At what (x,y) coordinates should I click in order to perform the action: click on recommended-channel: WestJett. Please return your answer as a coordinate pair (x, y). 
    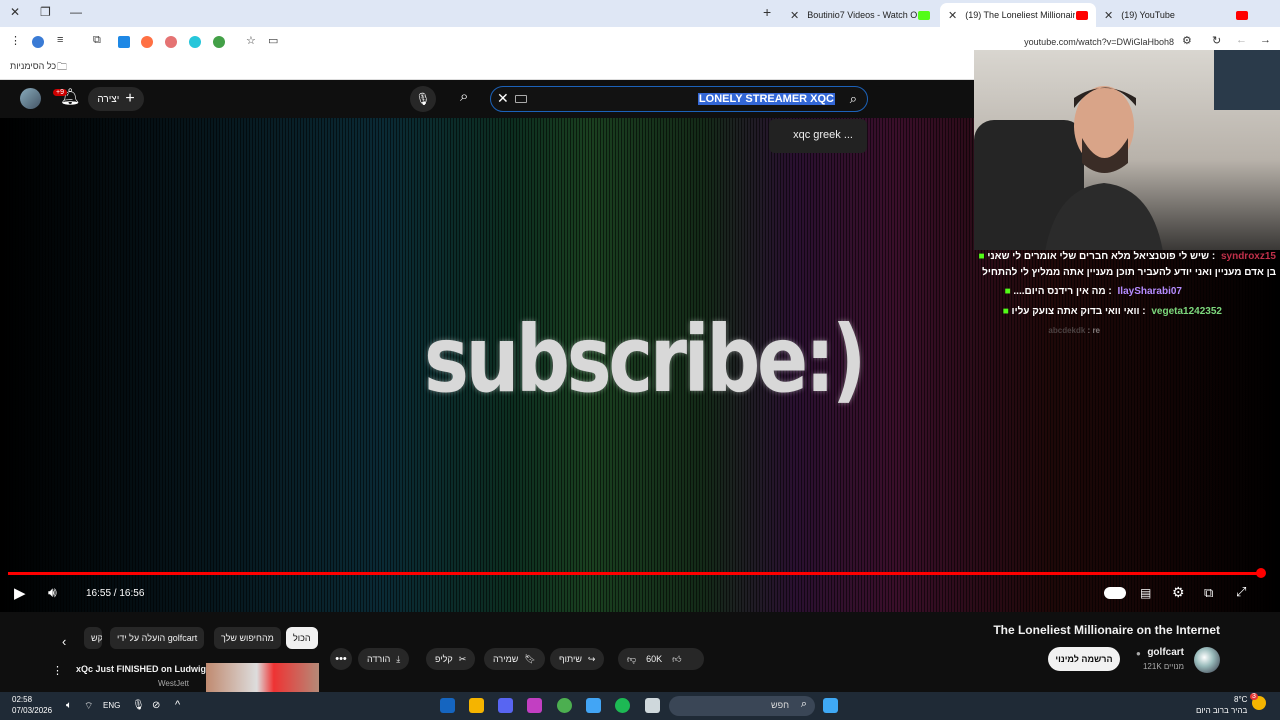
    Looking at the image, I should click on (173, 683).